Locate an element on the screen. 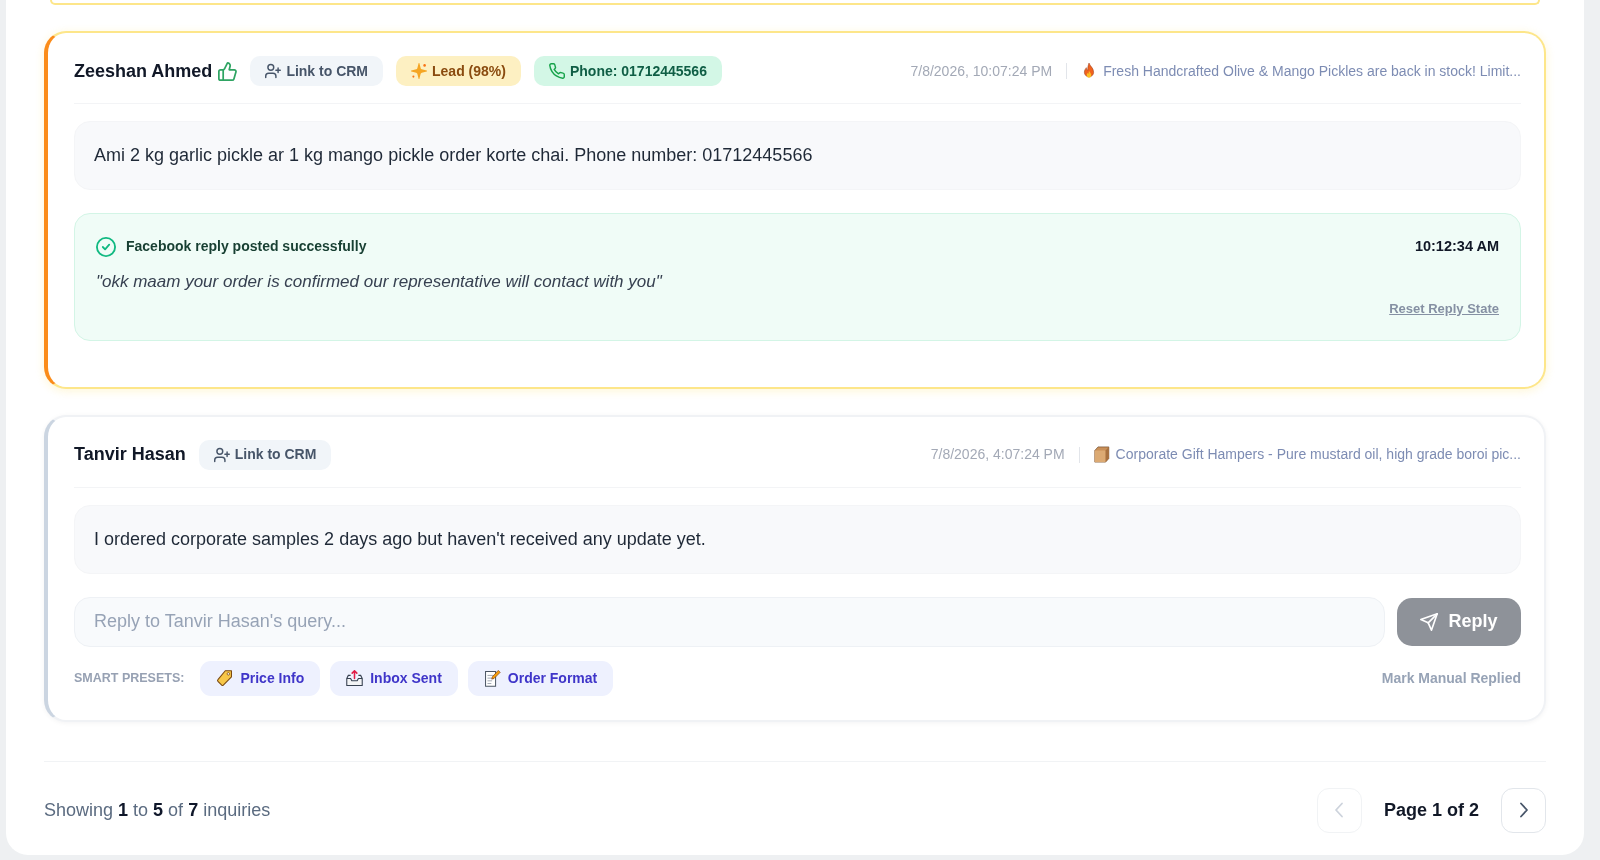  chevron-right-icon is located at coordinates (1523, 810).